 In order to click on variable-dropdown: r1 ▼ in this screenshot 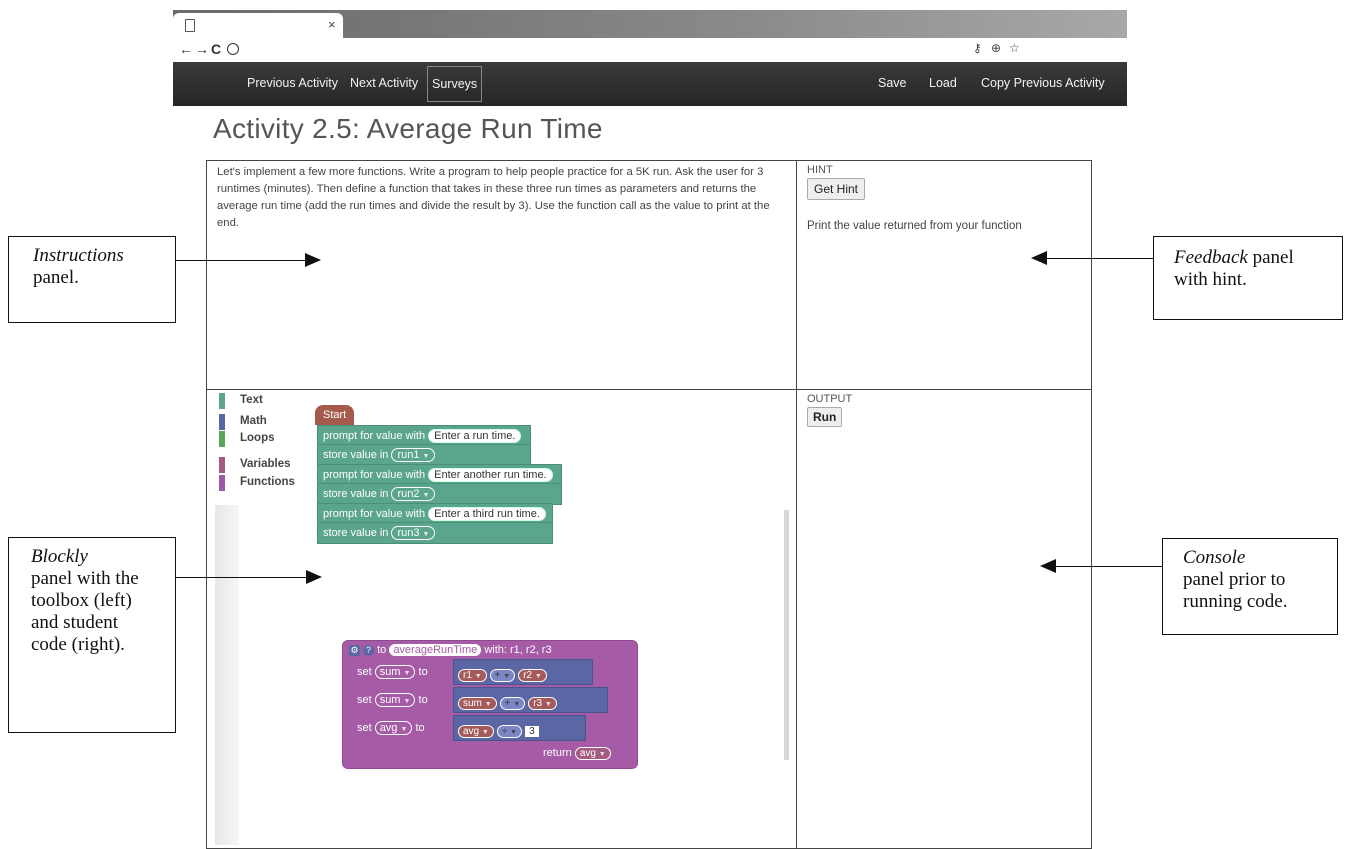, I will do `click(472, 675)`.